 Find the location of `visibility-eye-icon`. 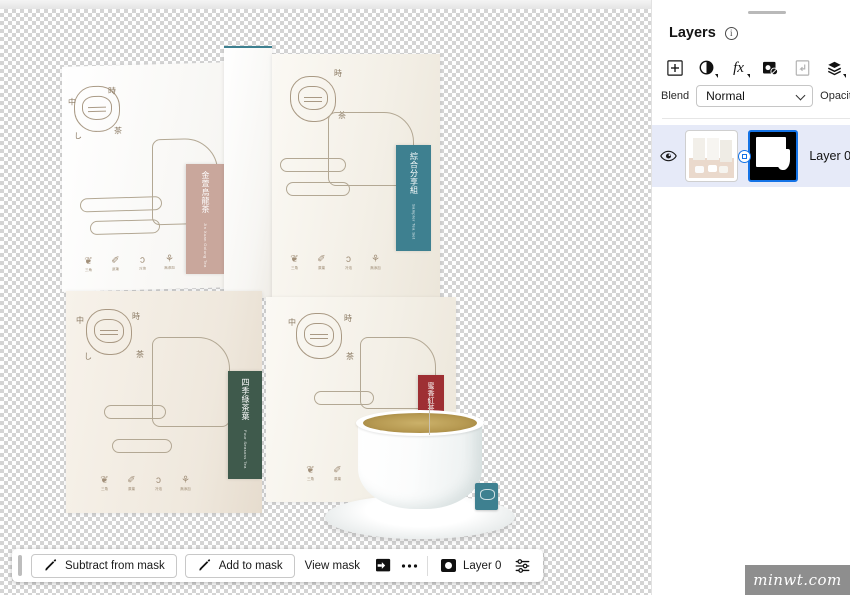

visibility-eye-icon is located at coordinates (668, 156).